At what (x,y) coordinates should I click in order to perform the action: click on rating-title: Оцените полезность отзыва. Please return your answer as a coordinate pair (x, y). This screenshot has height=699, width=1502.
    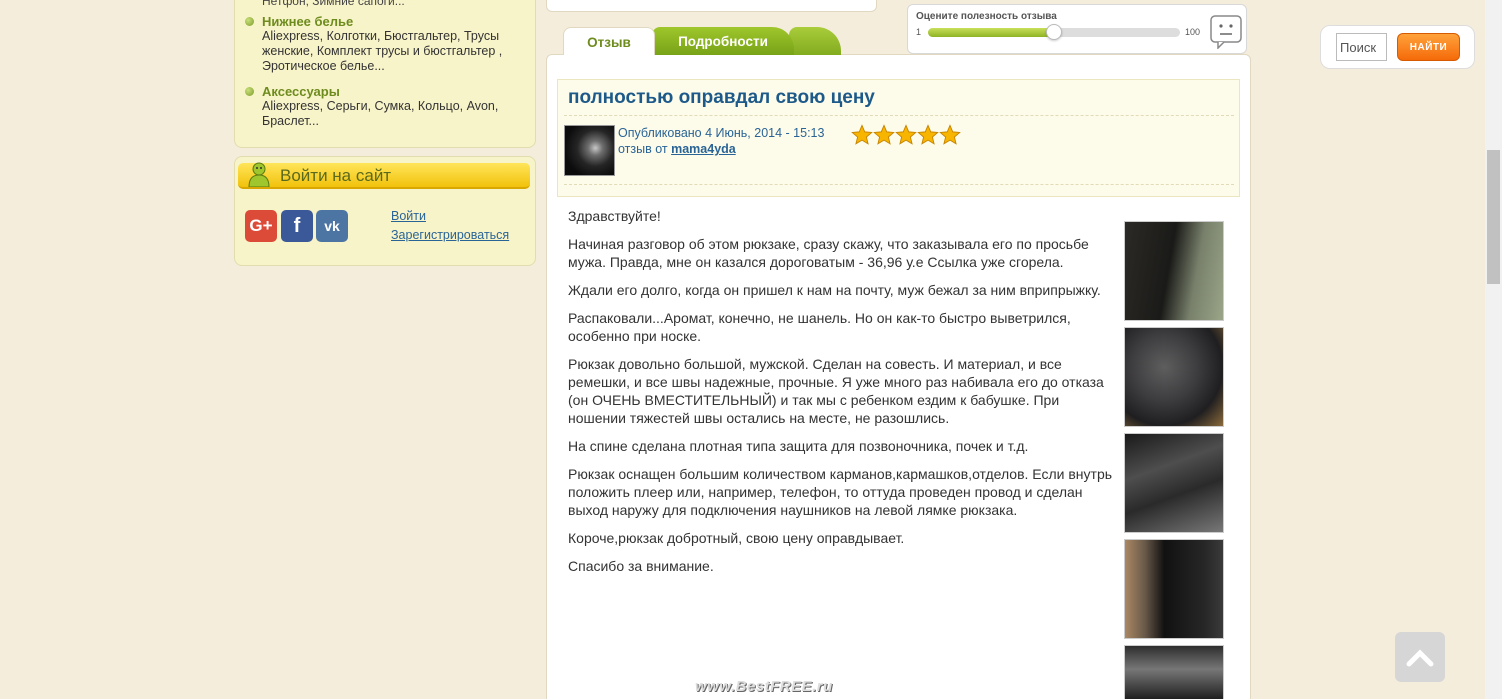
    Looking at the image, I should click on (986, 16).